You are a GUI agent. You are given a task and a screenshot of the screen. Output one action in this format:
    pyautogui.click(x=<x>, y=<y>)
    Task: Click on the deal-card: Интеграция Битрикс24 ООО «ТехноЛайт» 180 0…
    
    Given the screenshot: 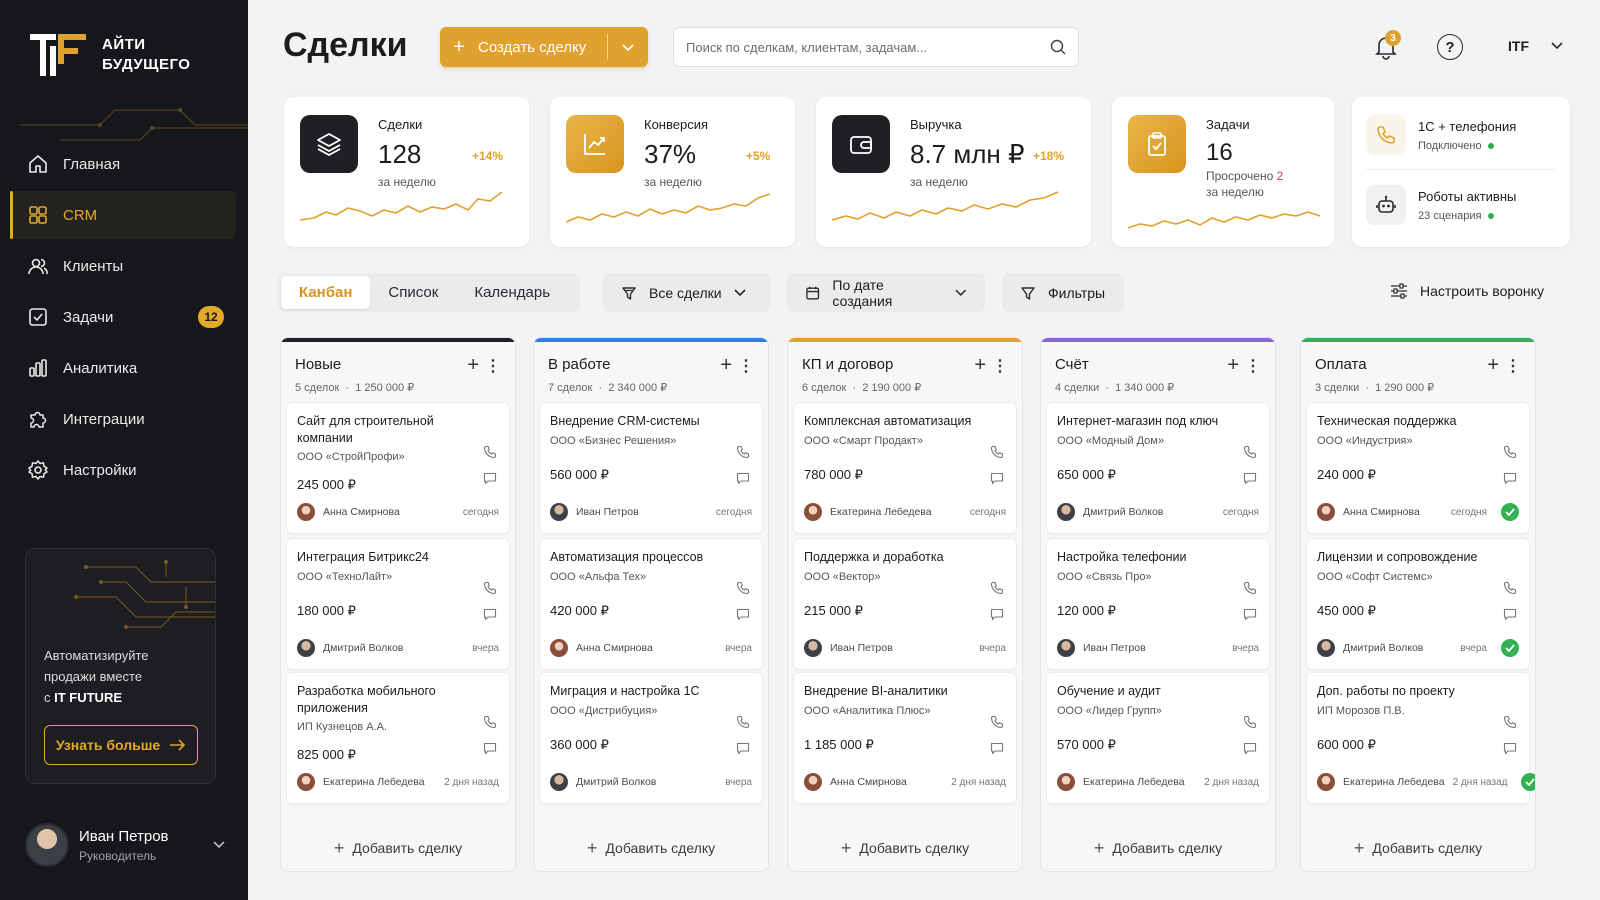 What is the action you would take?
    pyautogui.click(x=398, y=604)
    